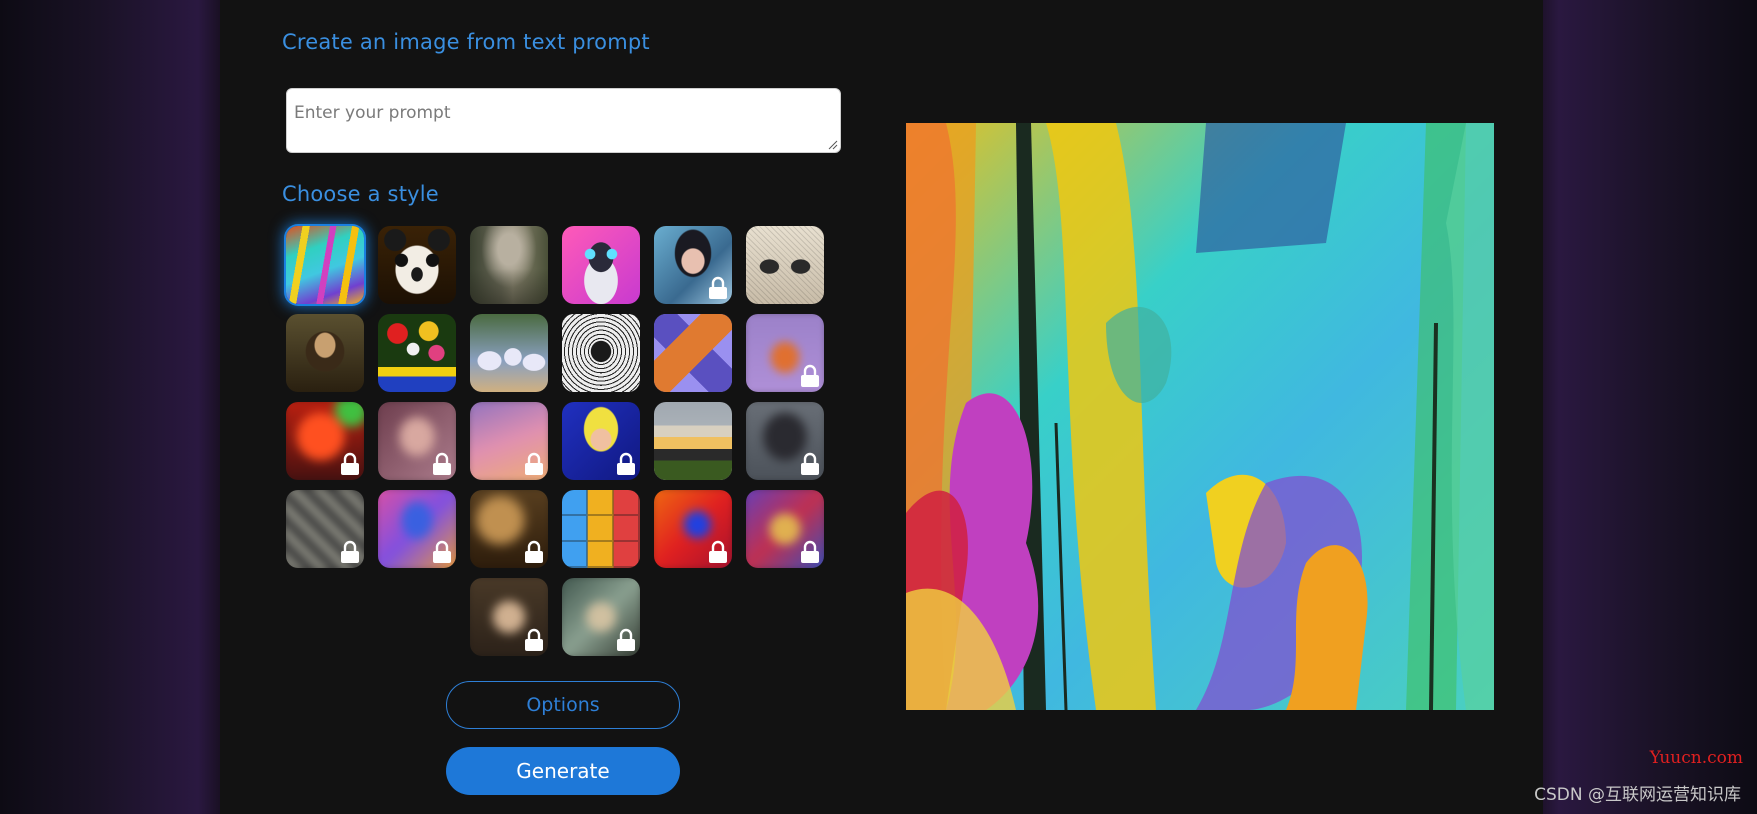 The image size is (1757, 814). Describe the element at coordinates (563, 771) in the screenshot. I see `generate-button: Generate` at that location.